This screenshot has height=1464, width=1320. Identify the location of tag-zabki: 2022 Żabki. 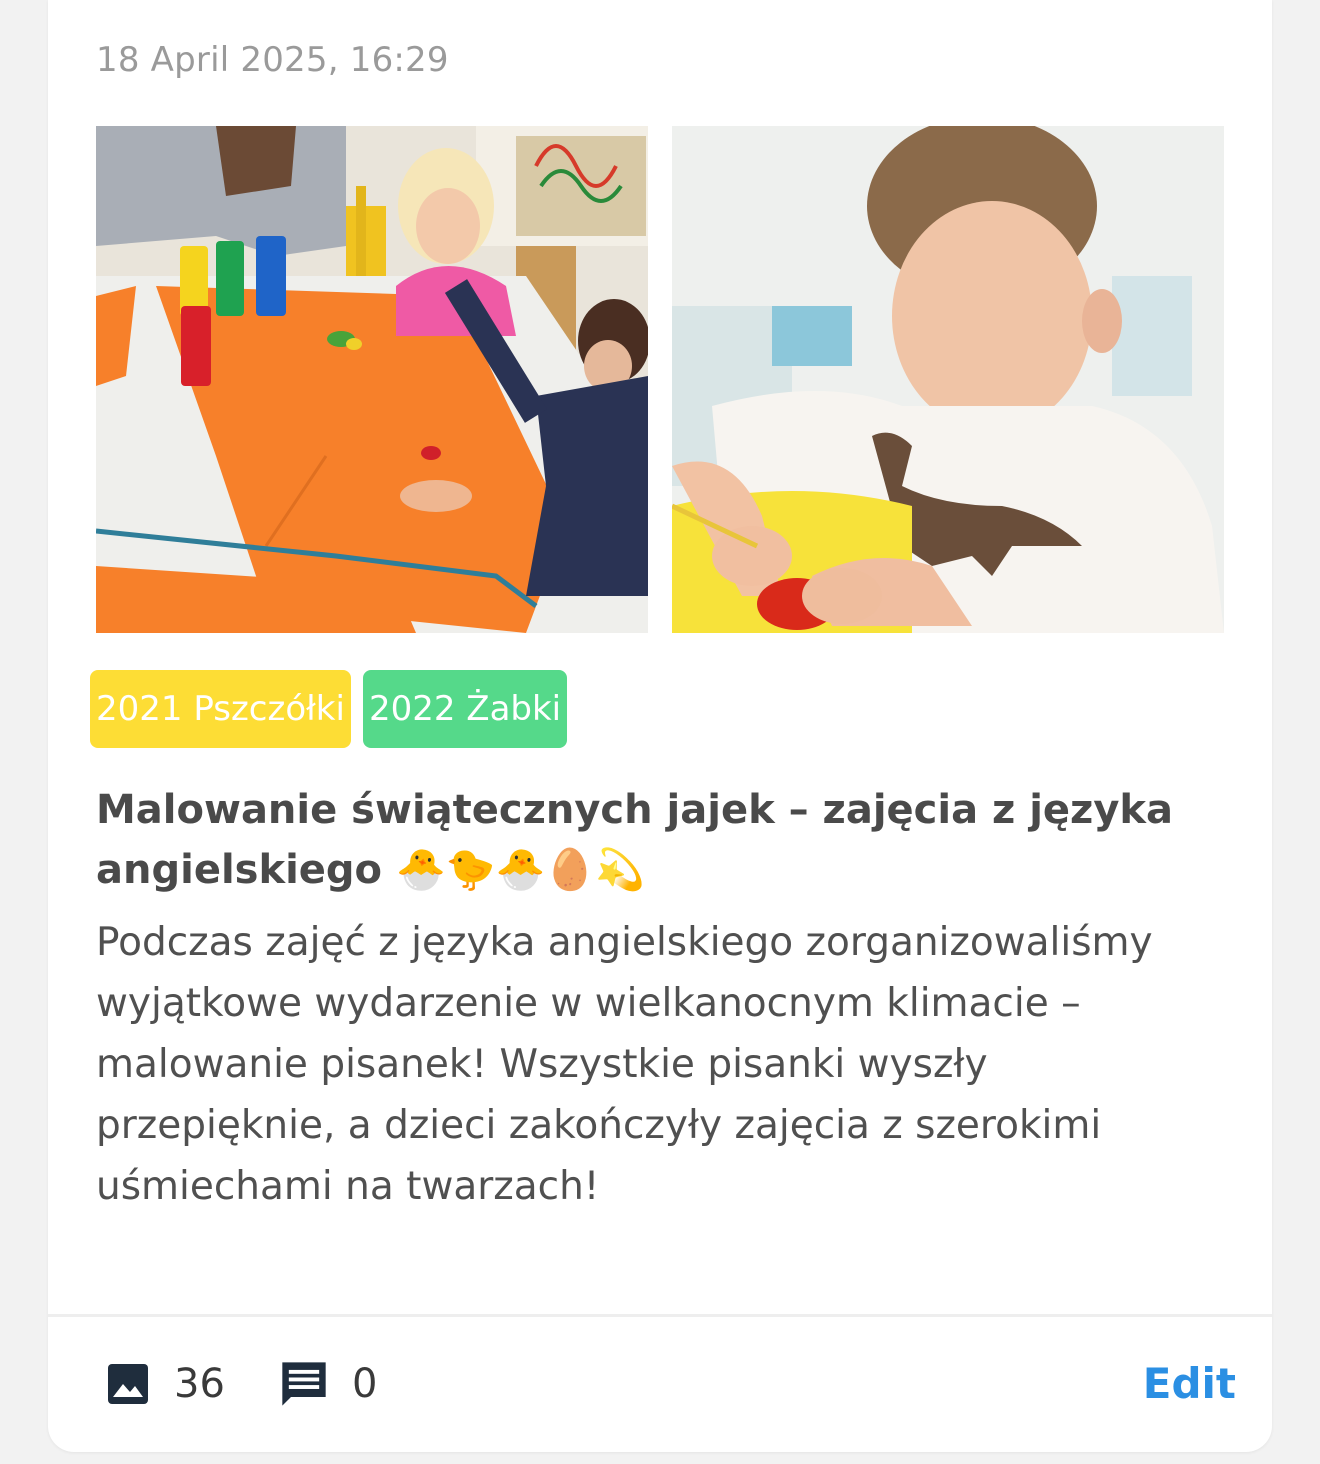
(465, 709).